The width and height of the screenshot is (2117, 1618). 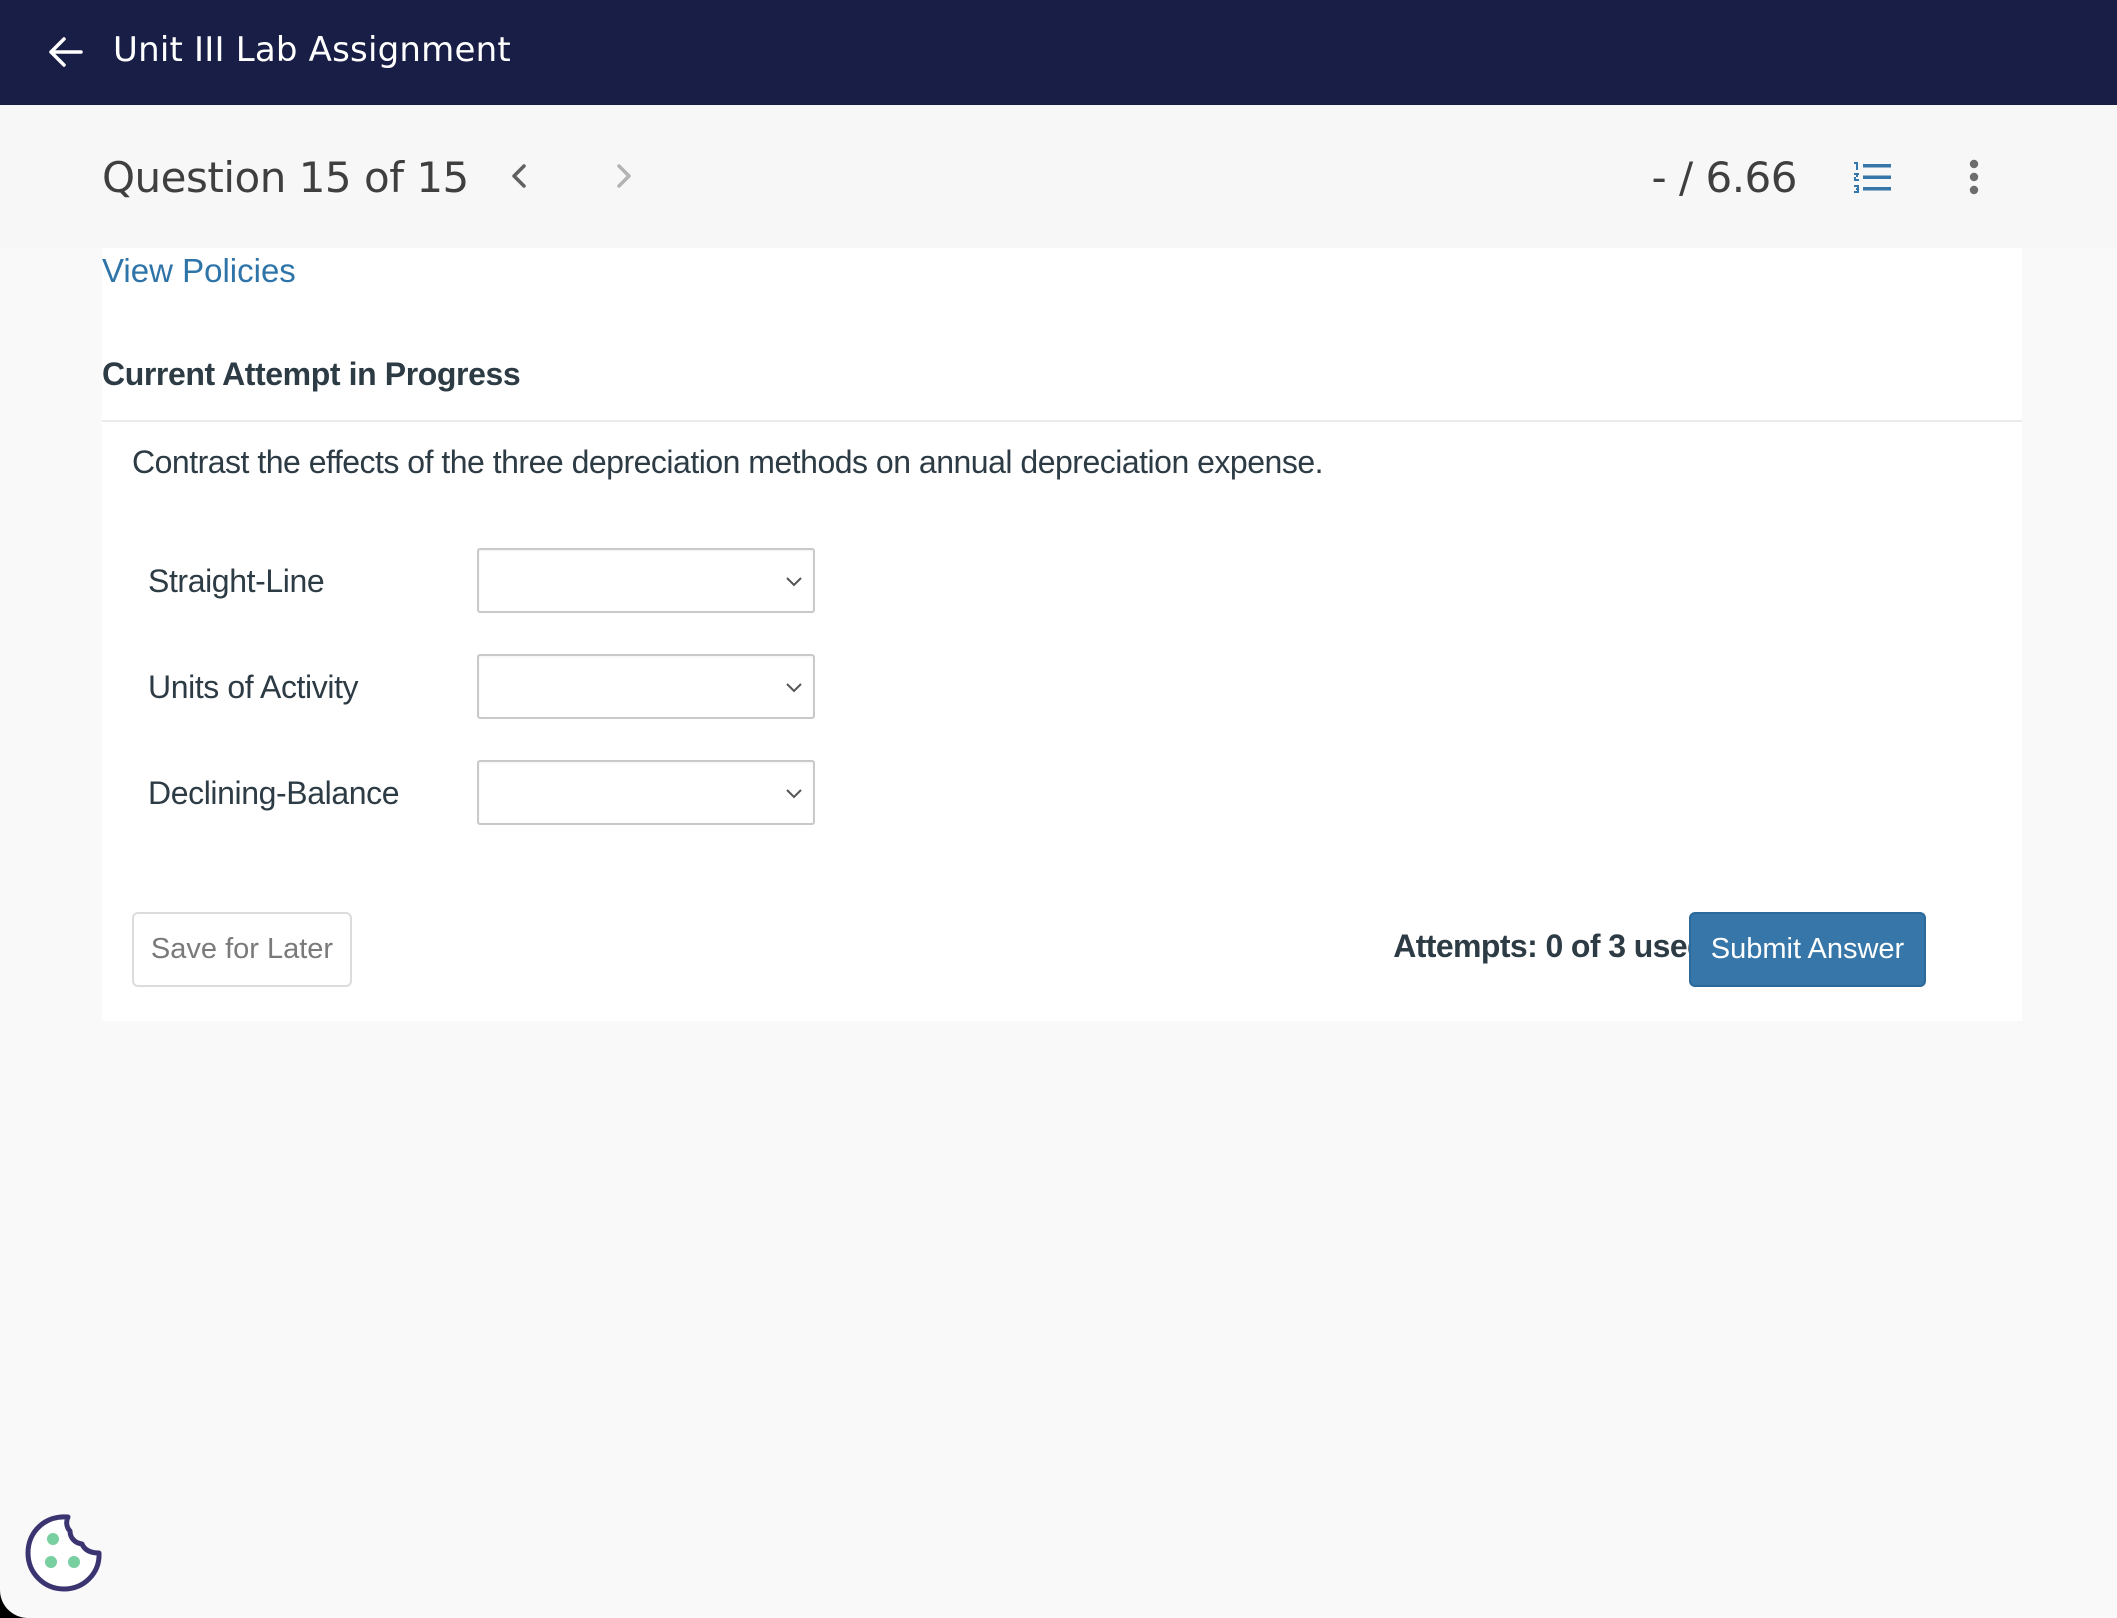 What do you see at coordinates (1549, 946) in the screenshot?
I see `attempts-counter: Attempts: 0 of 3 used` at bounding box center [1549, 946].